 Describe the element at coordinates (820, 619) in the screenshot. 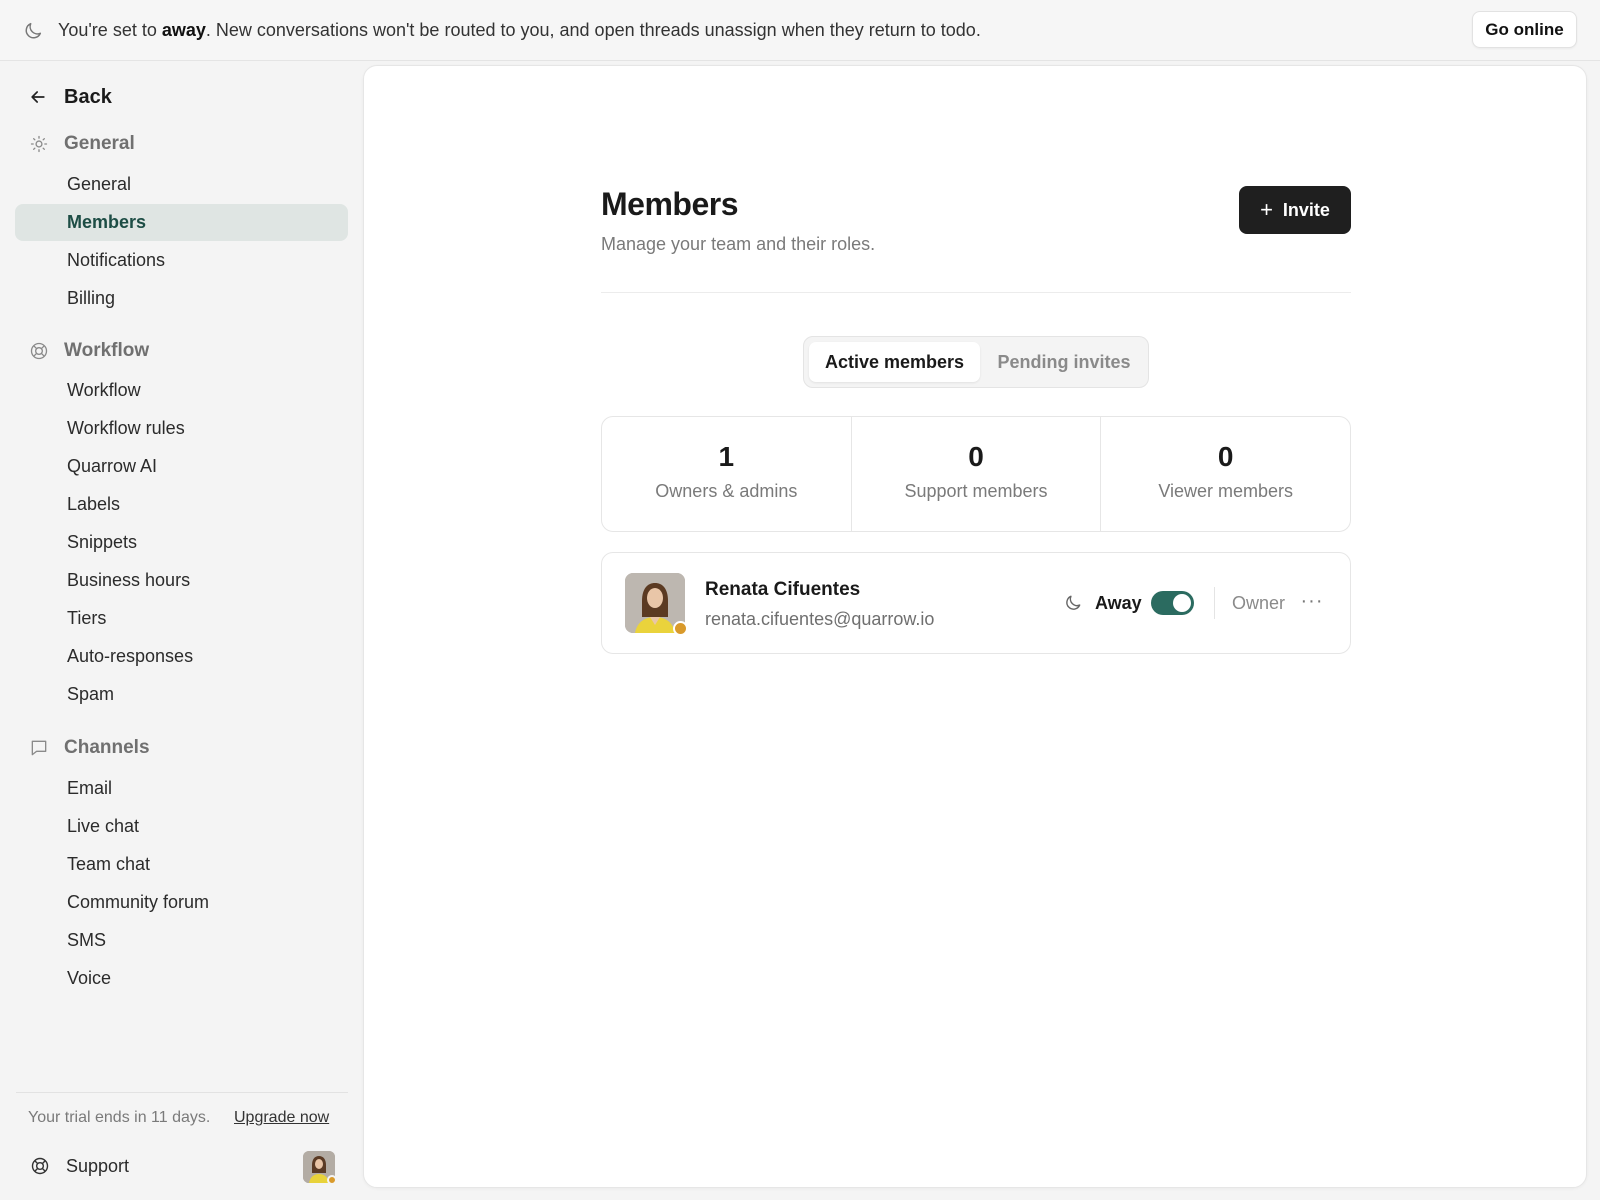

I see `member-email: renata.cifuentes@quarrow.io` at that location.